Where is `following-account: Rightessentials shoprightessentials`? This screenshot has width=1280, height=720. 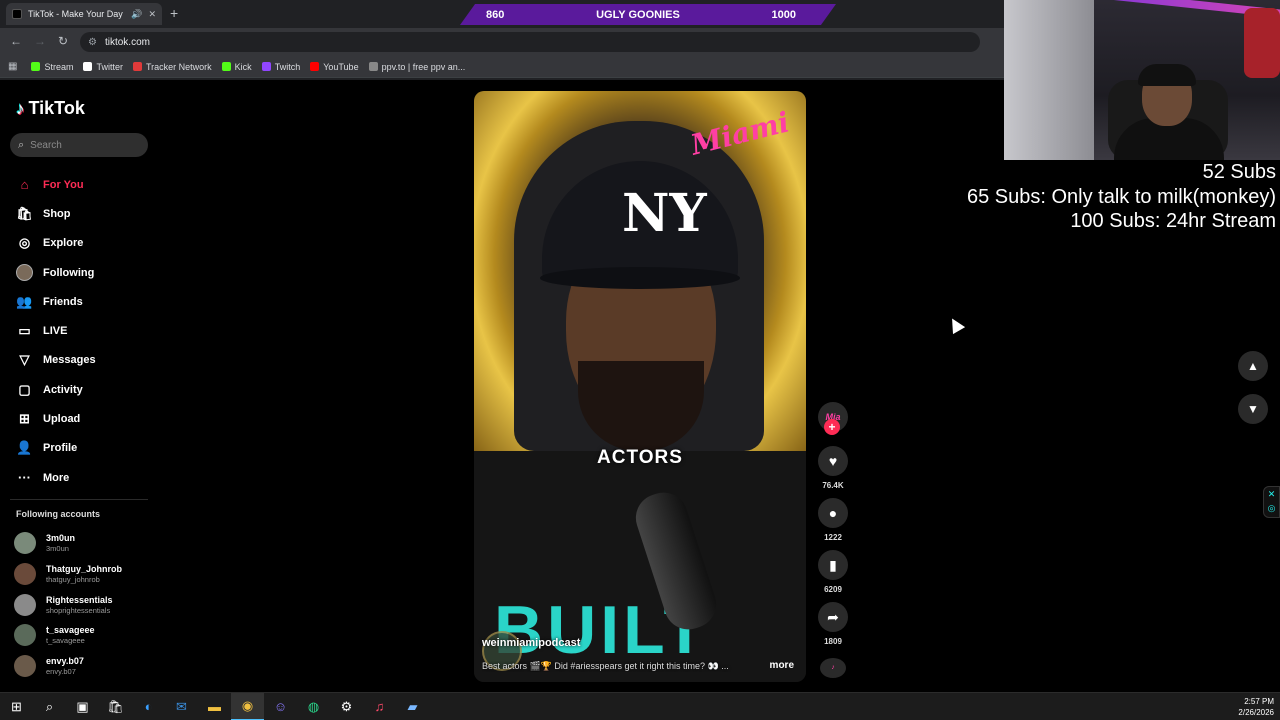 following-account: Rightessentials shoprightessentials is located at coordinates (84, 604).